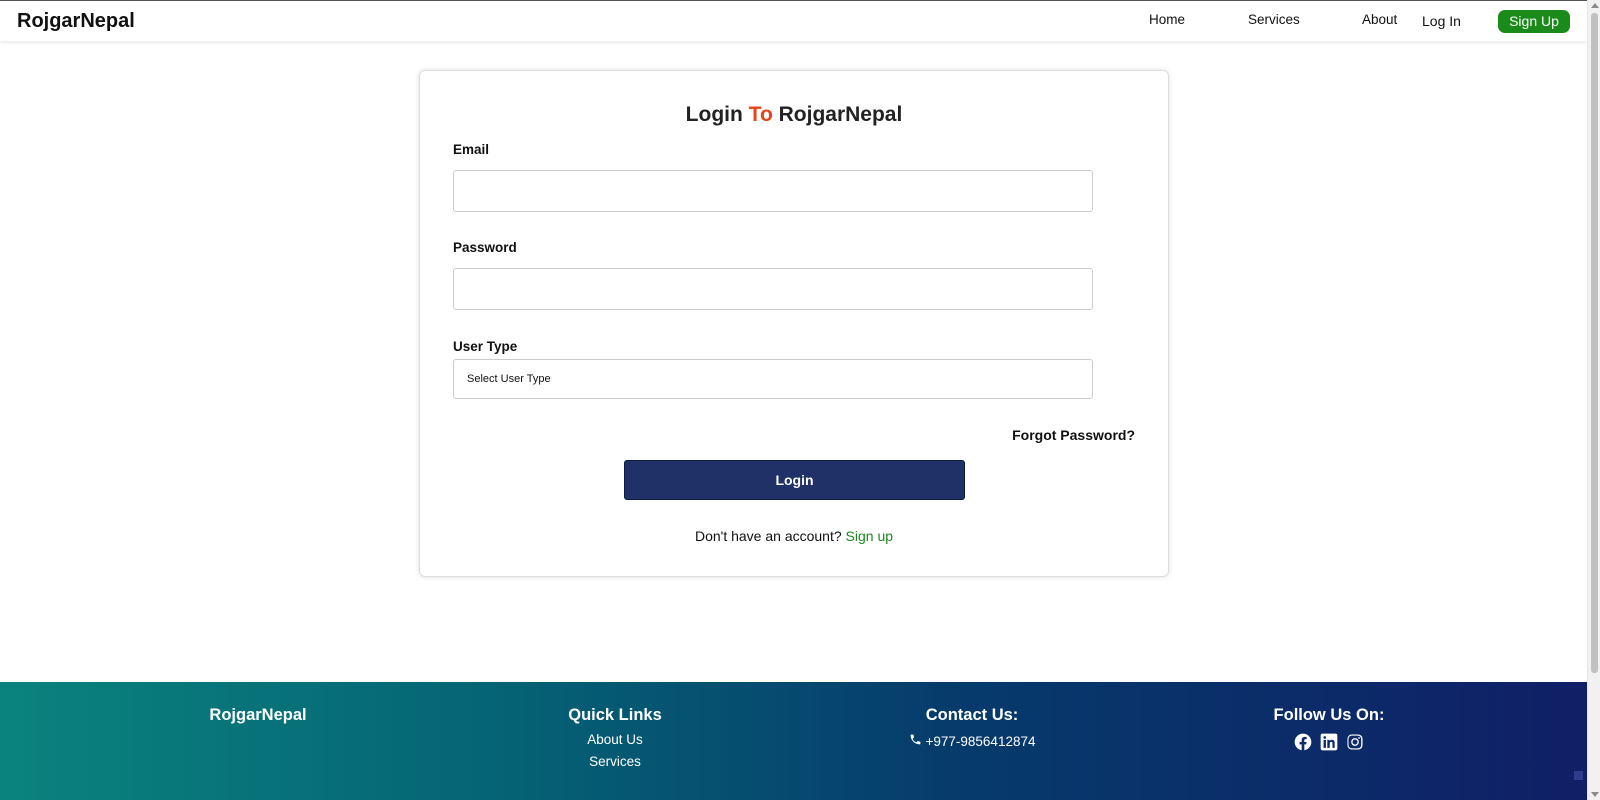 The height and width of the screenshot is (800, 1600). Describe the element at coordinates (1329, 729) in the screenshot. I see `footer-follow: Follow Us On:` at that location.